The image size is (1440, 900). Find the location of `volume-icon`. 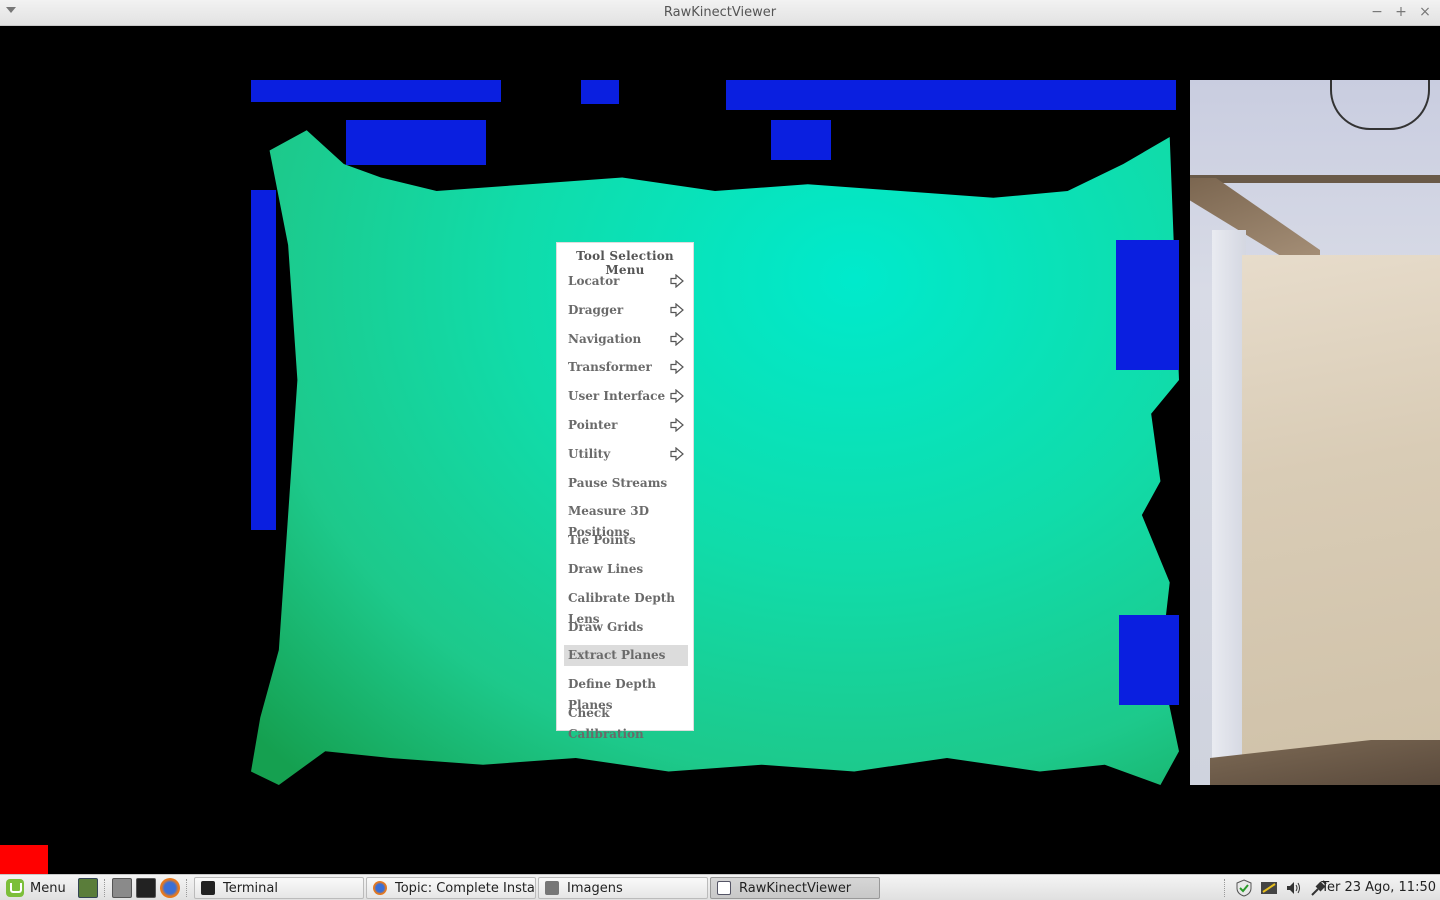

volume-icon is located at coordinates (1294, 888).